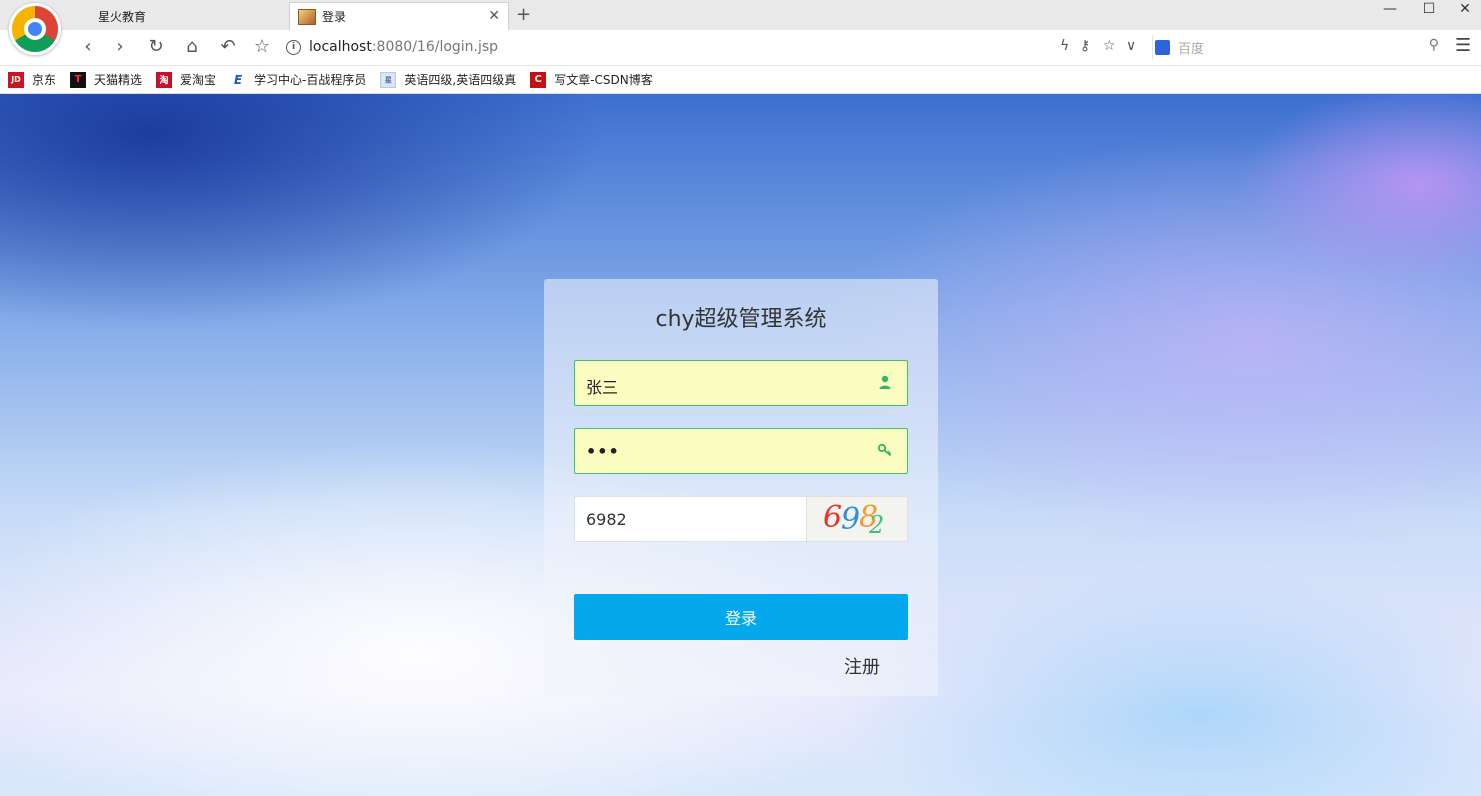  Describe the element at coordinates (1390, 9) in the screenshot. I see `minimize-icon: —` at that location.